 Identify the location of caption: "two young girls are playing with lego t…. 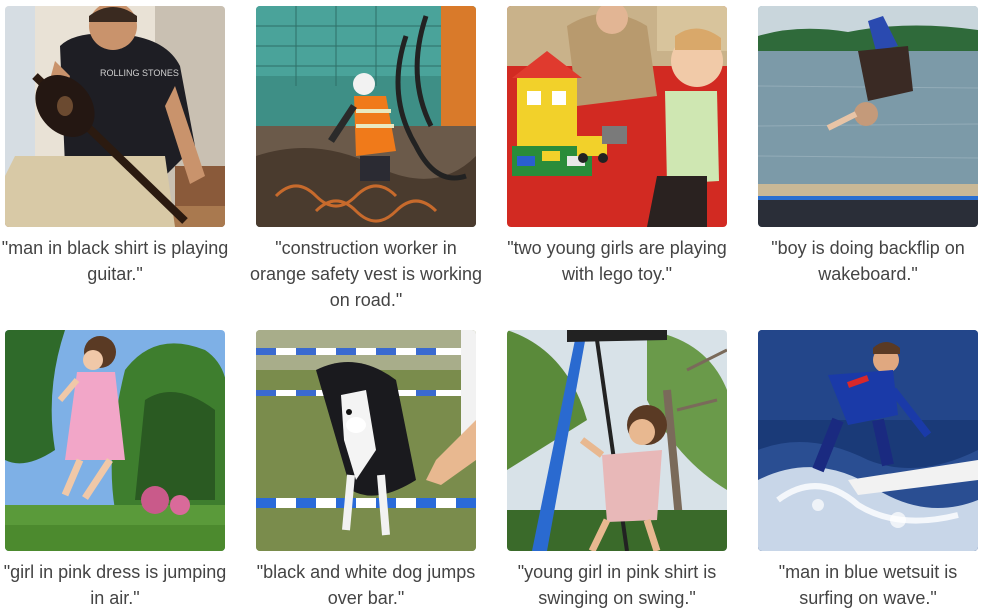
(617, 261).